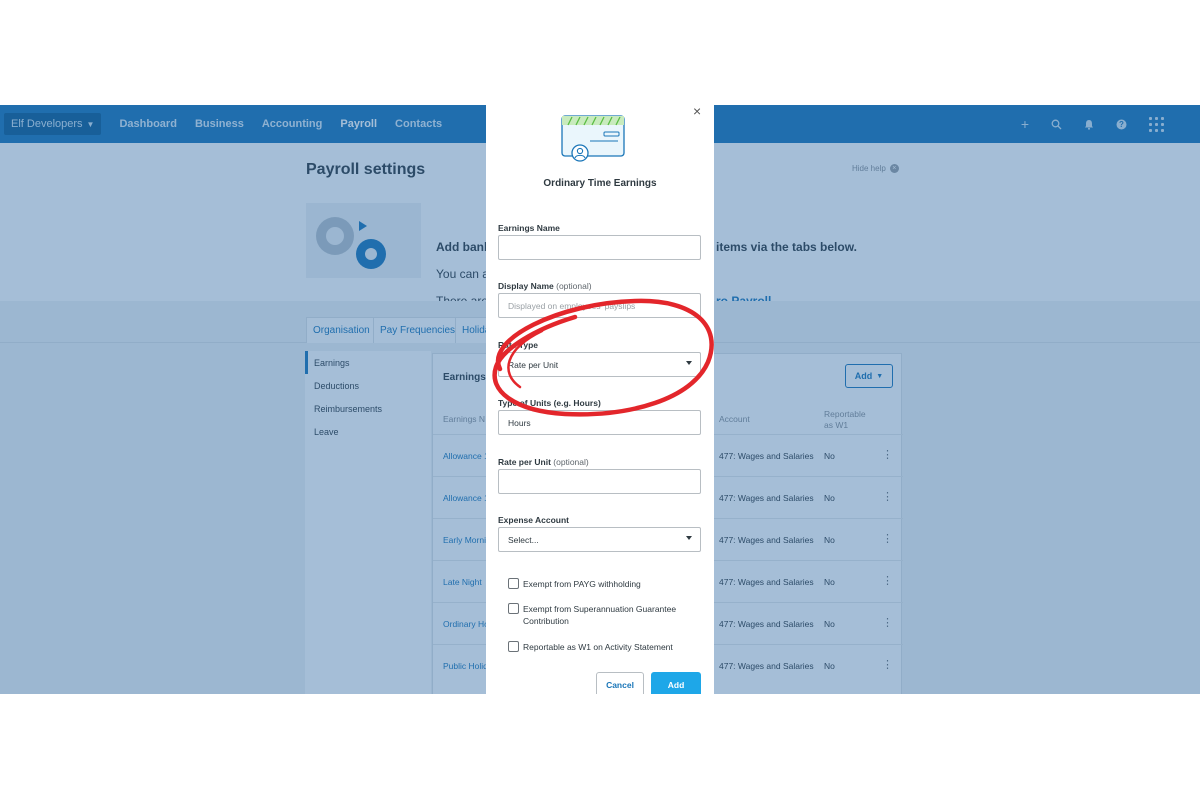 The image size is (1200, 800). I want to click on expense-account-label: Expense Account, so click(534, 520).